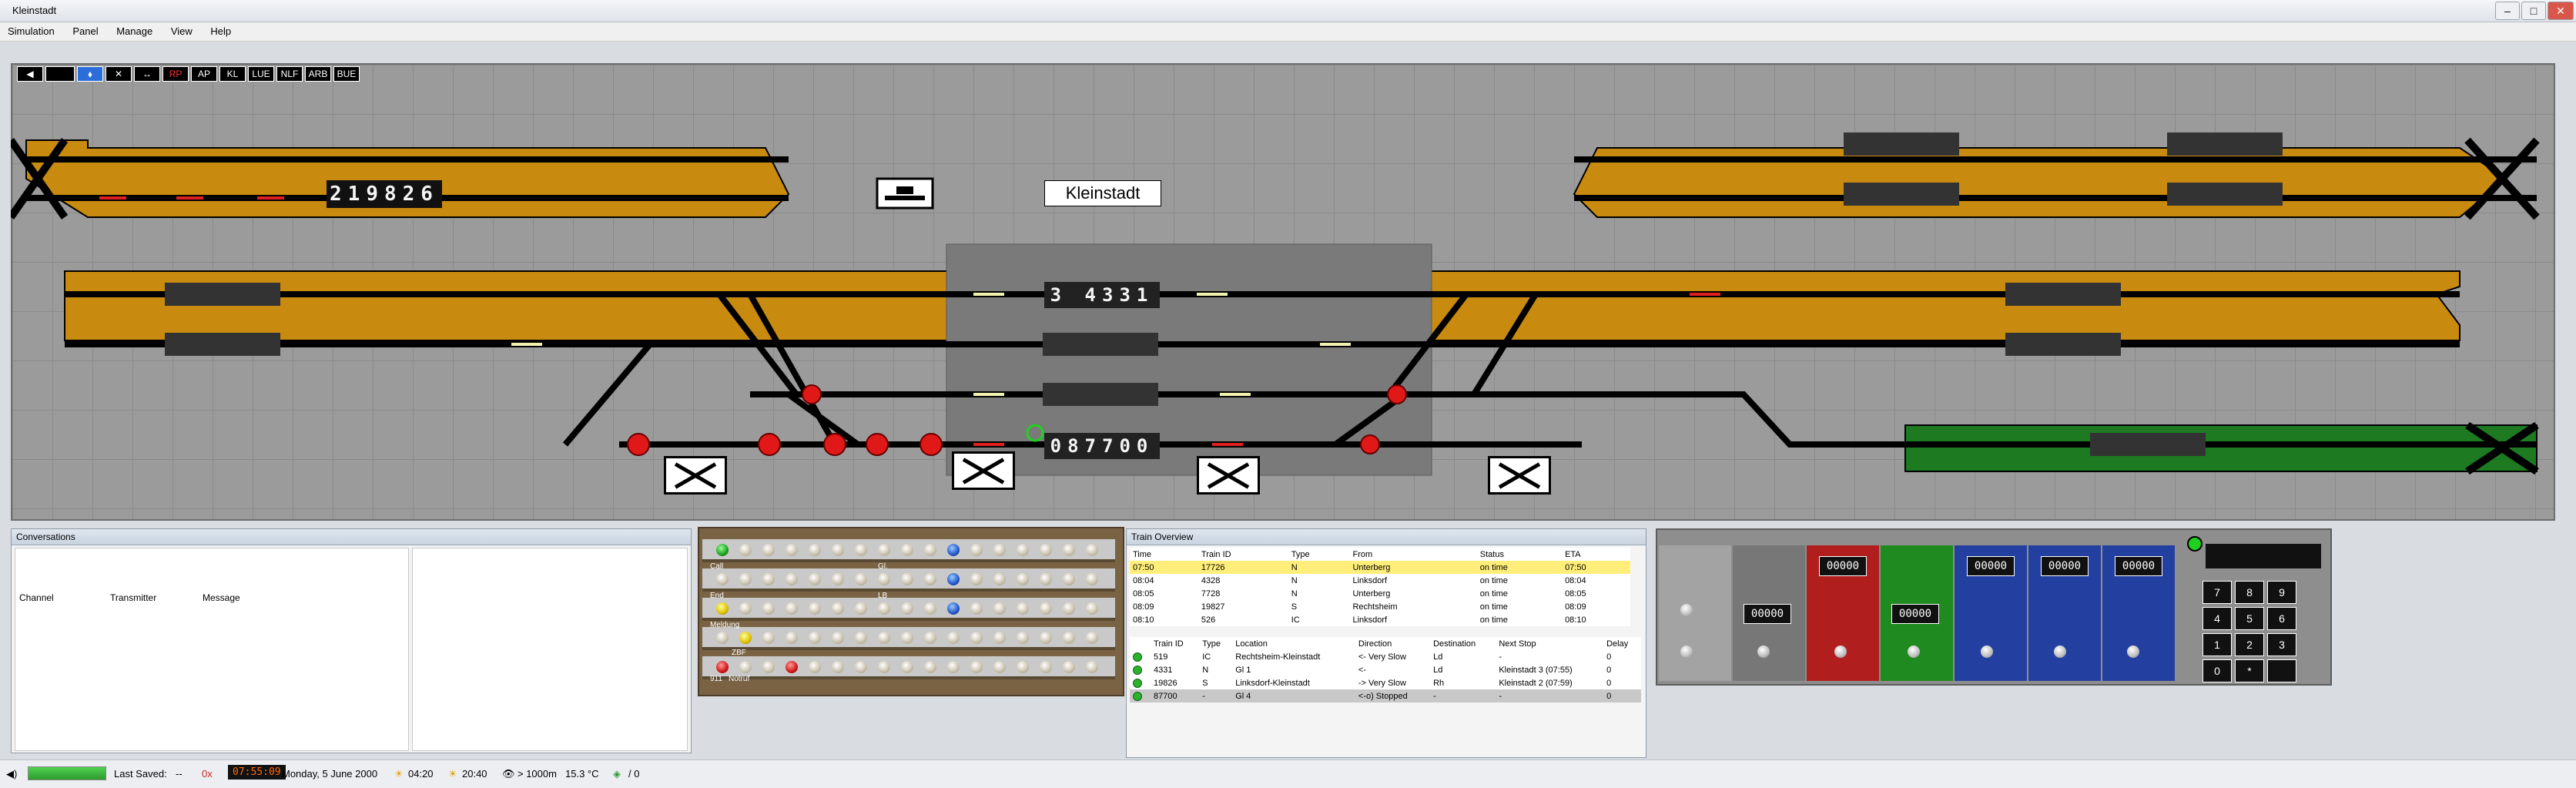 The height and width of the screenshot is (788, 2576). Describe the element at coordinates (1412, 554) in the screenshot. I see `col-from: From` at that location.